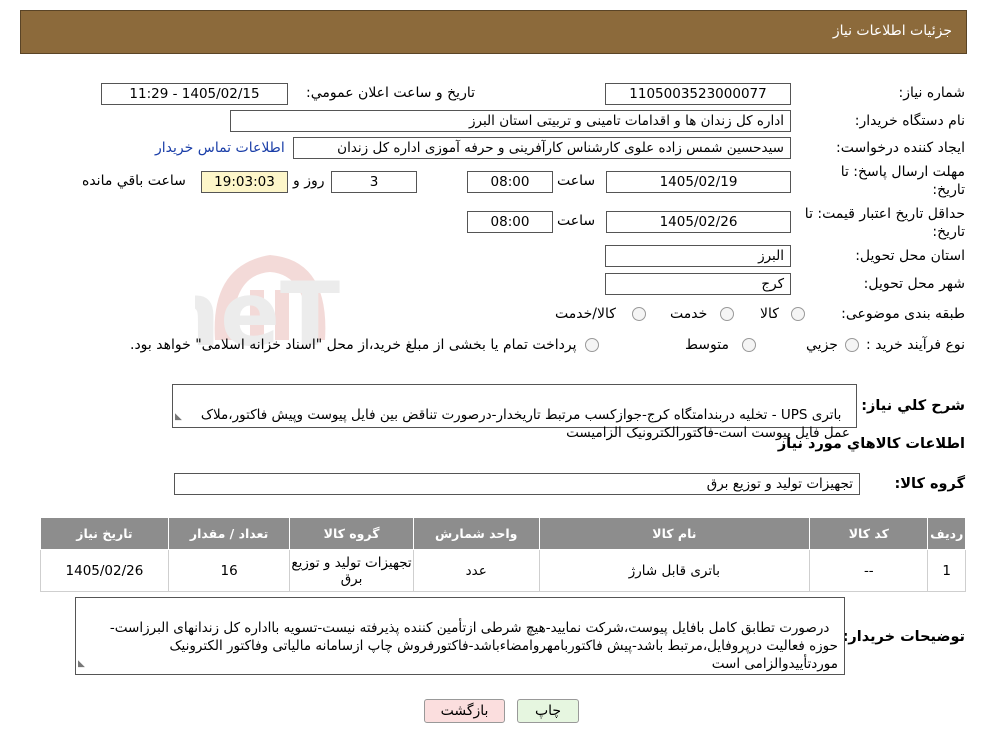 The height and width of the screenshot is (744, 985). What do you see at coordinates (707, 345) in the screenshot?
I see `process-option-medium: متوسط` at bounding box center [707, 345].